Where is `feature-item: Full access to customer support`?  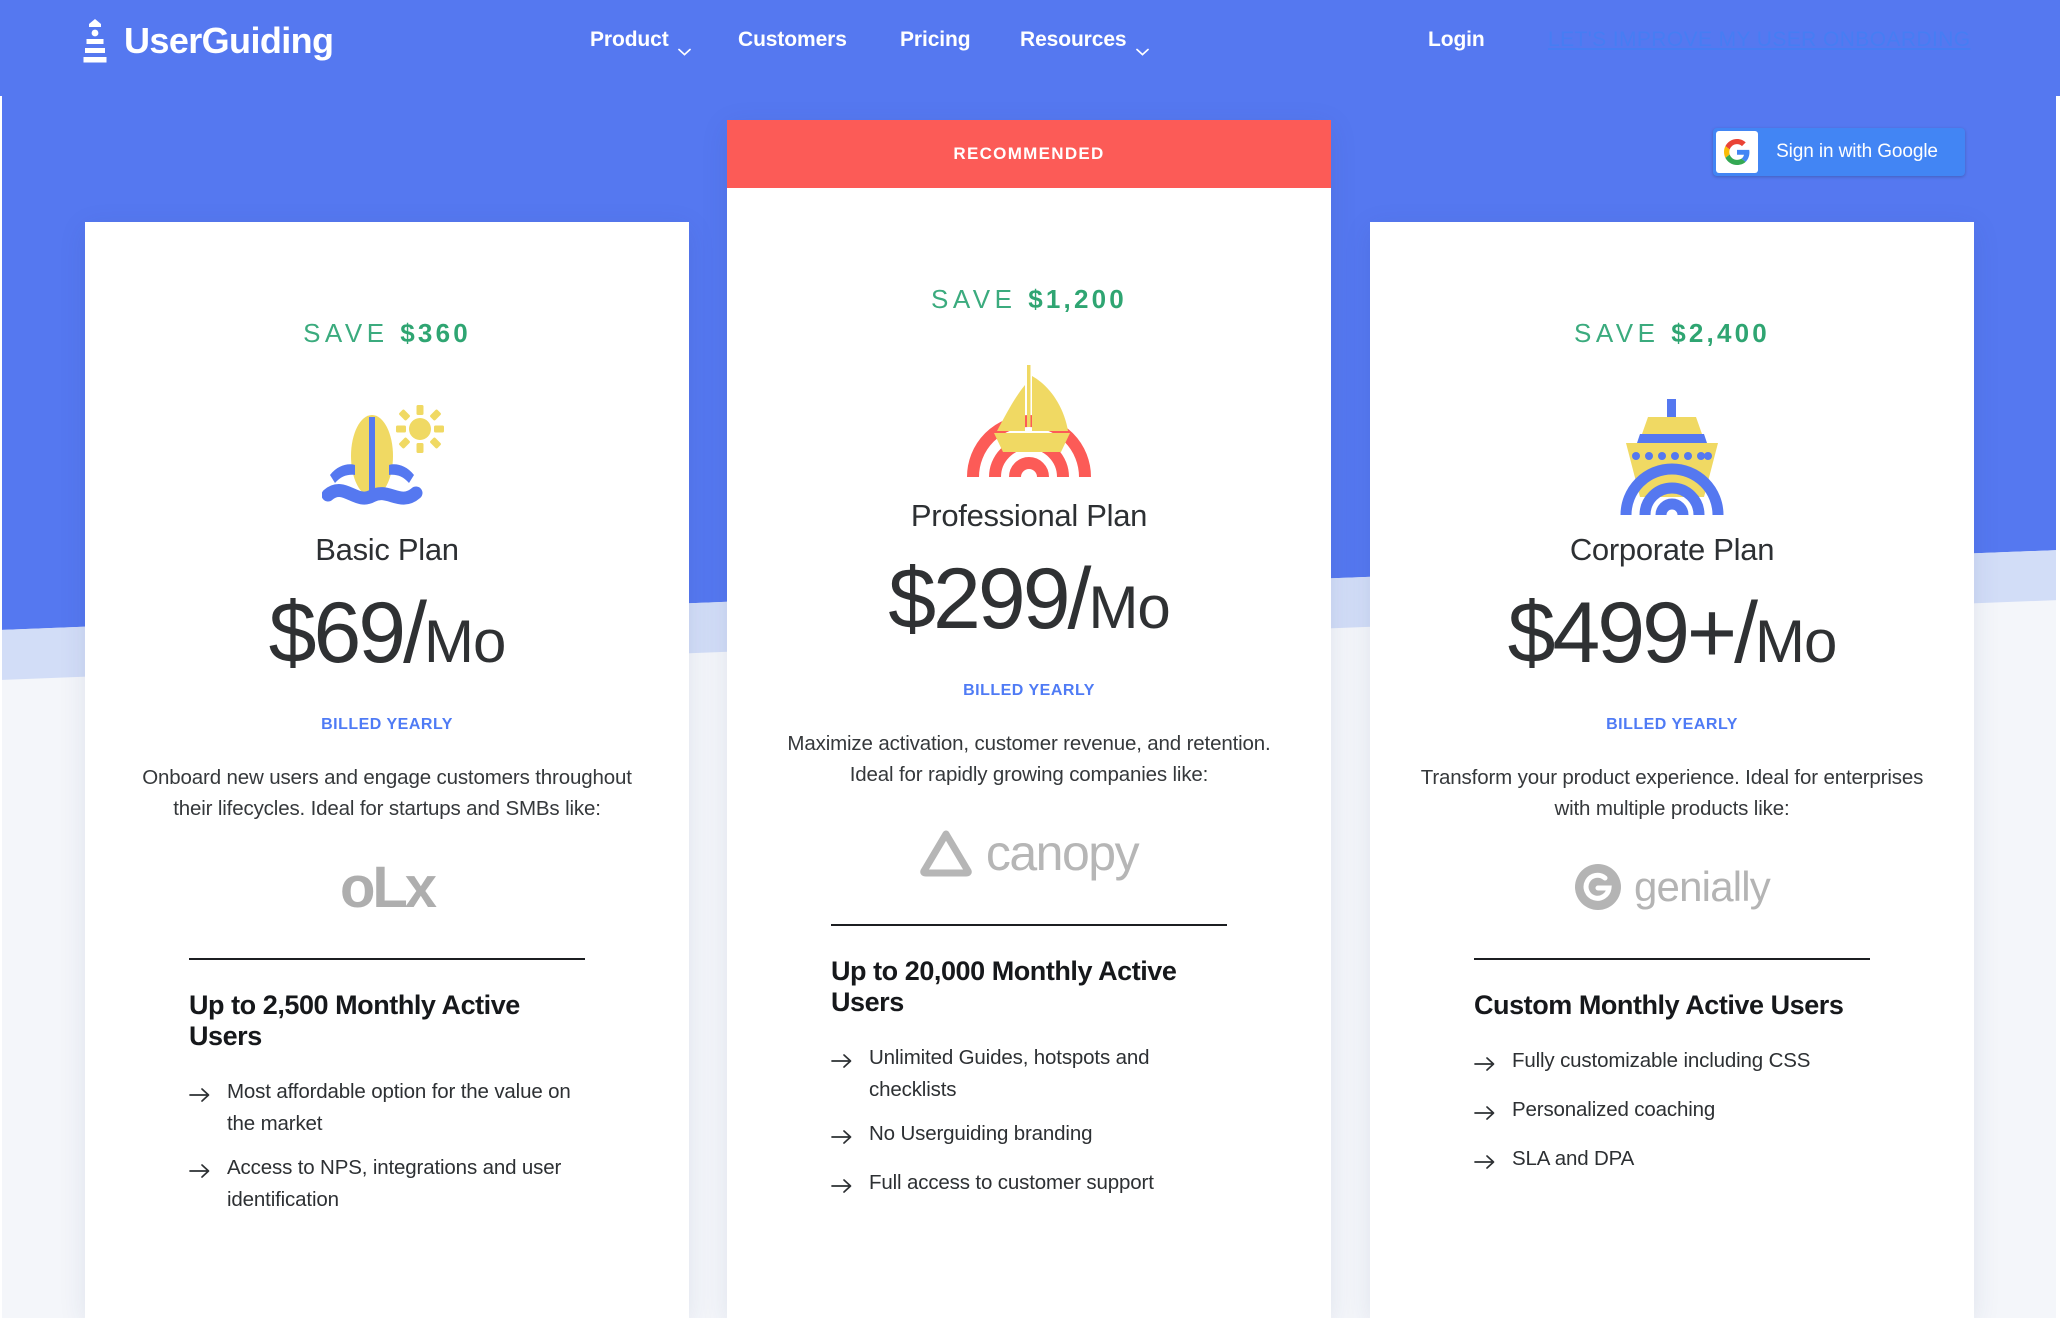 feature-item: Full access to customer support is located at coordinates (1029, 1185).